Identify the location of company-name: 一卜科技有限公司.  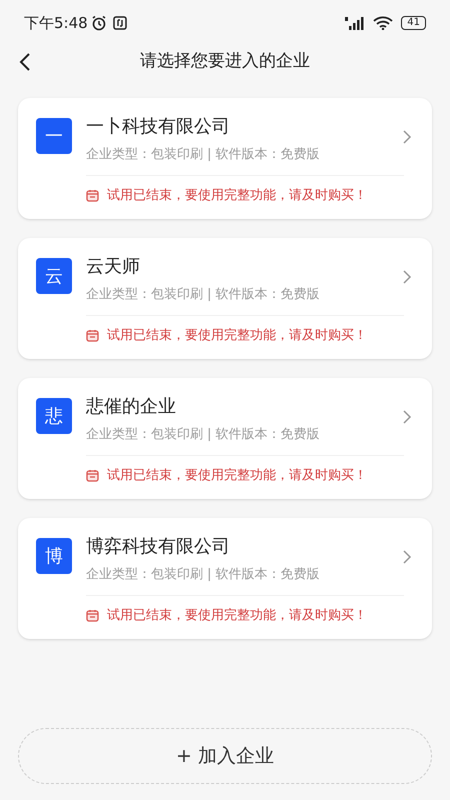
(158, 127).